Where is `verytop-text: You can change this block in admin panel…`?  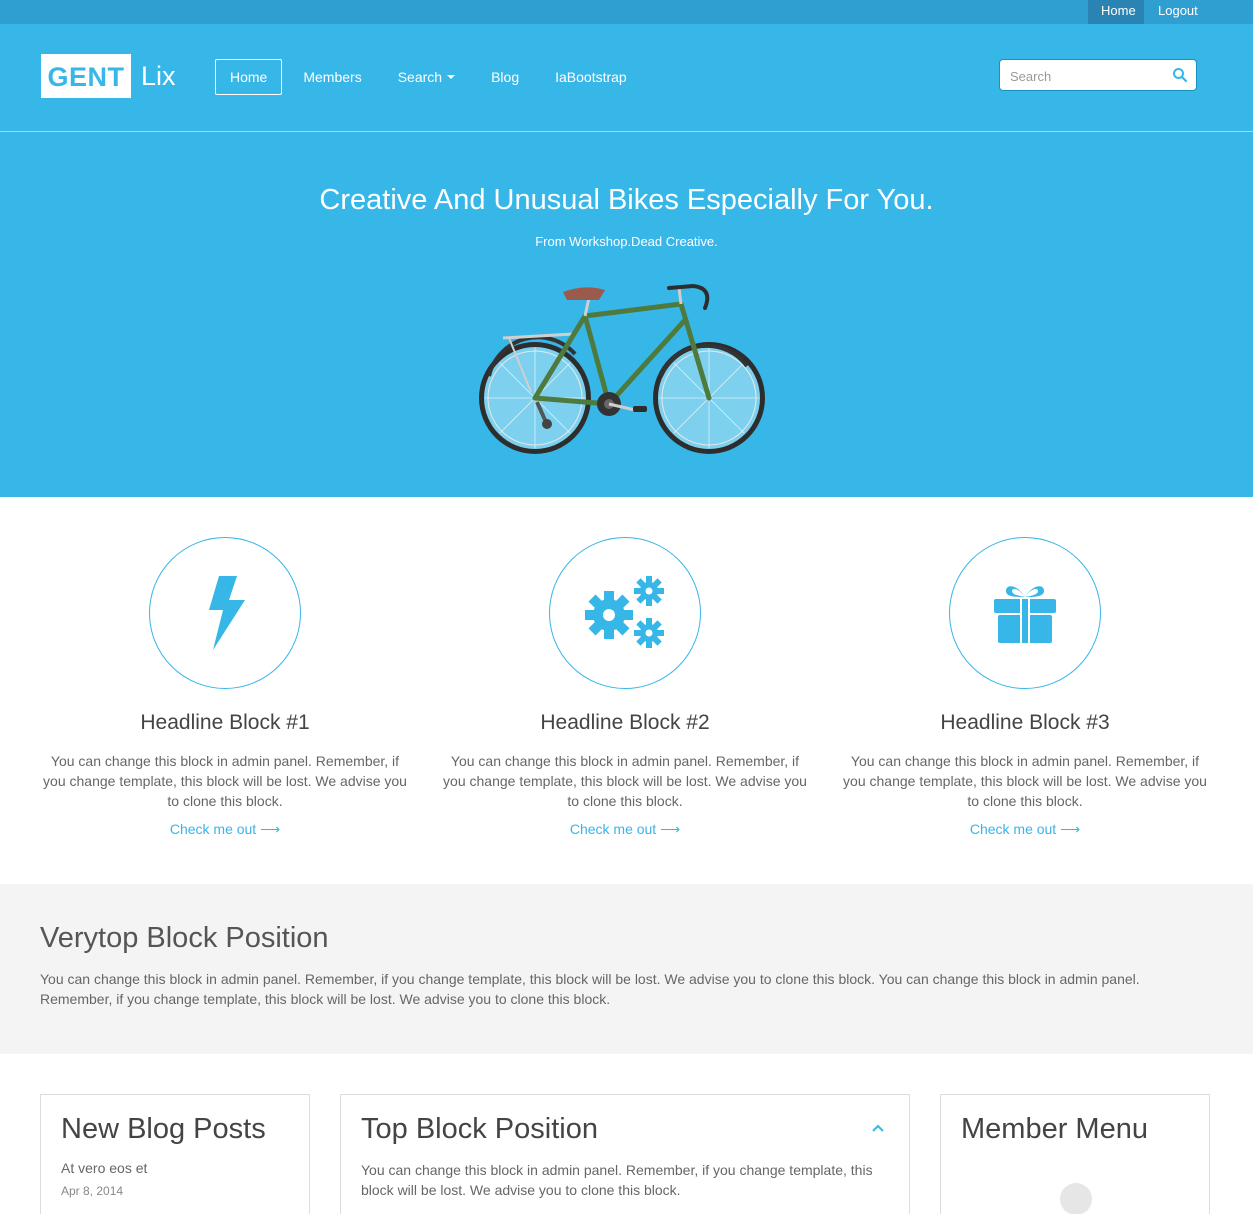 verytop-text: You can change this block in admin panel… is located at coordinates (590, 989).